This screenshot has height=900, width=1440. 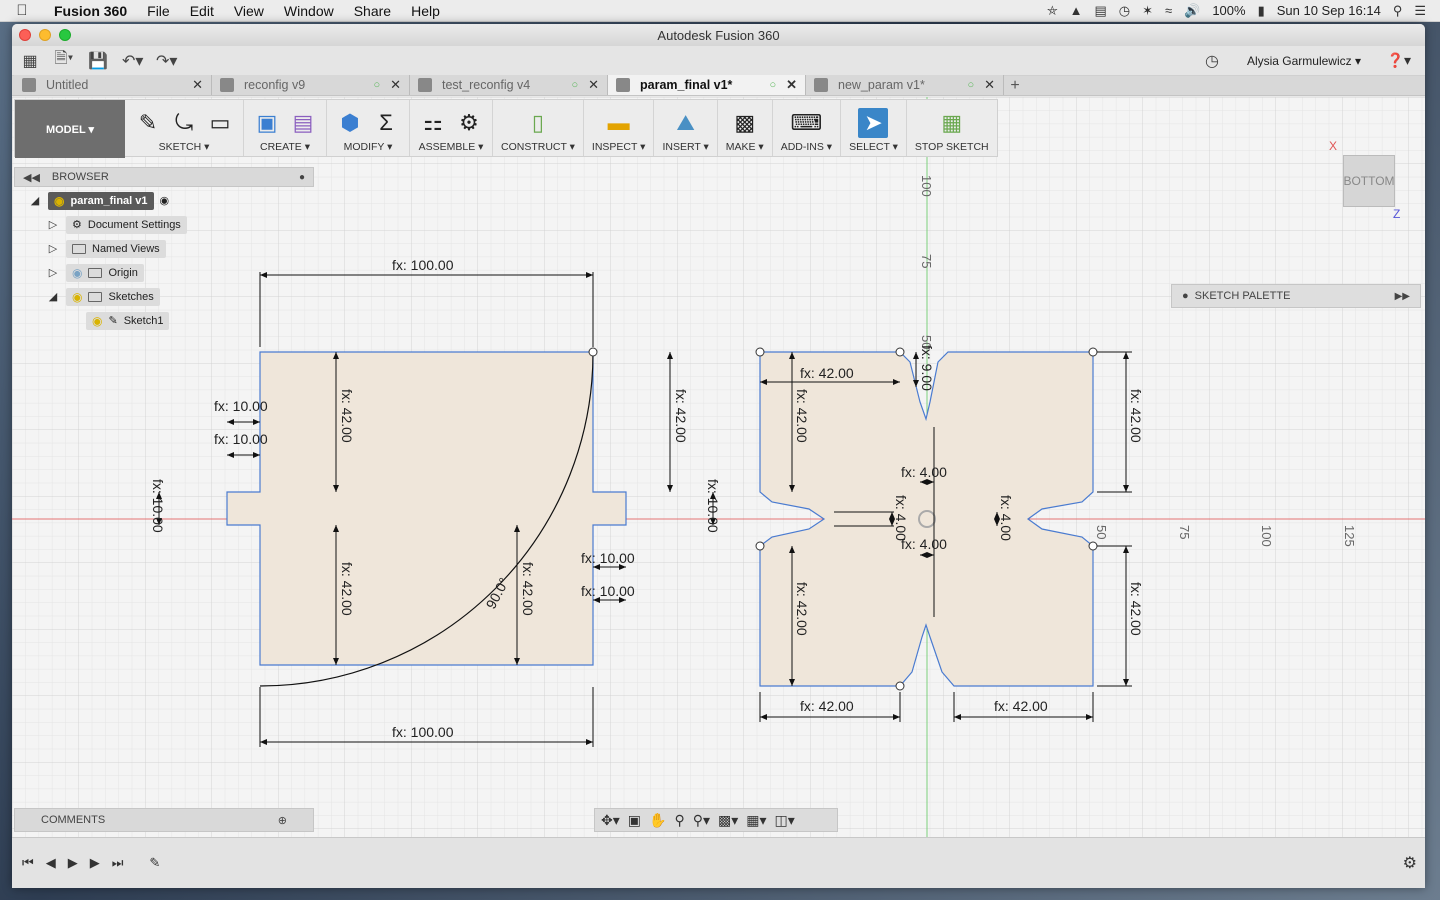 I want to click on wifi-icon: ≈, so click(x=1168, y=10).